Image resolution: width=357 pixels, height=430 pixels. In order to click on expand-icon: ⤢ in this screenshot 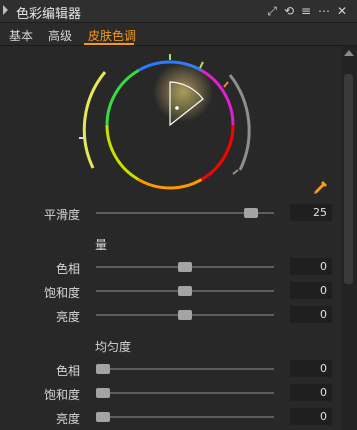, I will do `click(272, 11)`.